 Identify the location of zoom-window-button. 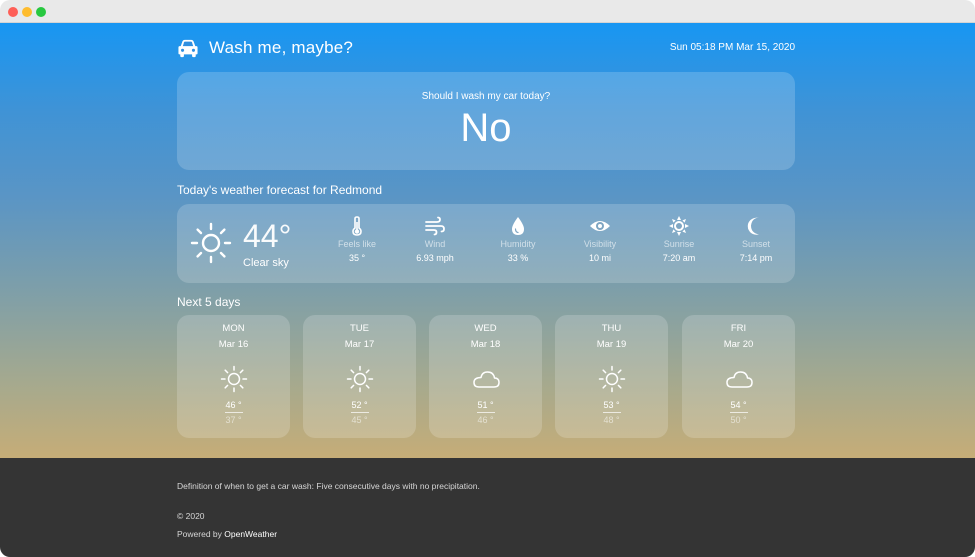
(41, 12).